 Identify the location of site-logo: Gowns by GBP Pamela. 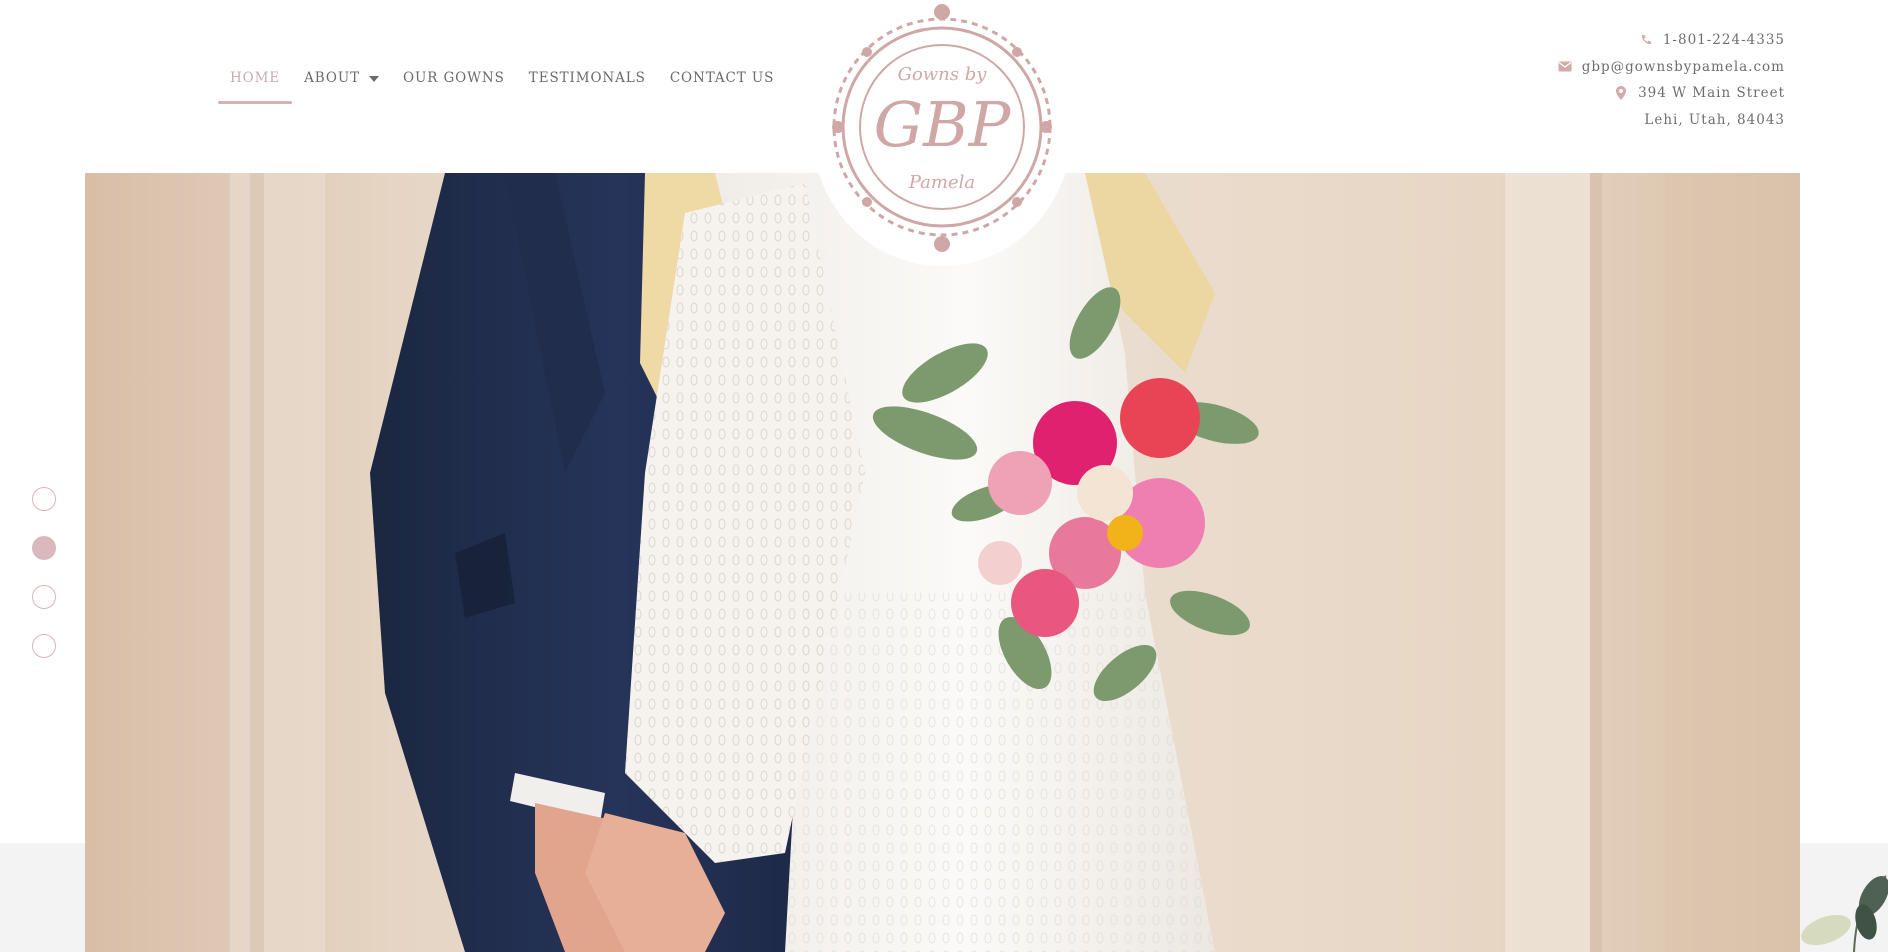
(942, 133).